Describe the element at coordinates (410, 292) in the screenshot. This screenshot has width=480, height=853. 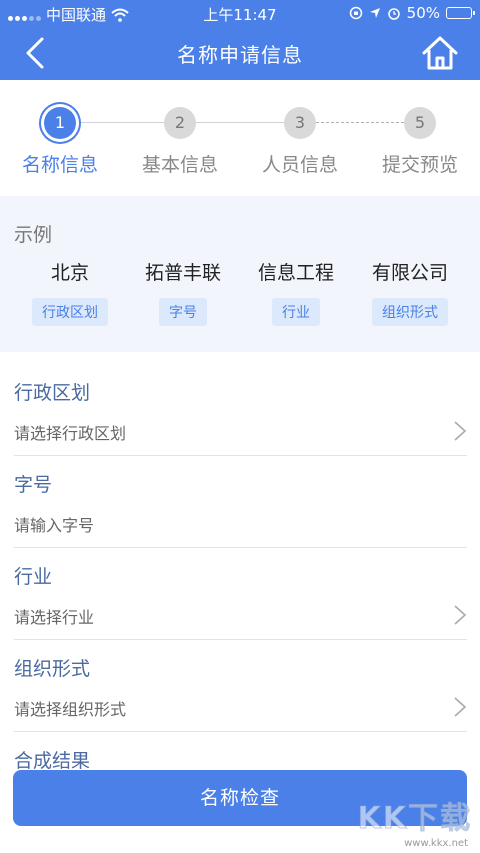
I see `example-item: 有限公司 组织形式` at that location.